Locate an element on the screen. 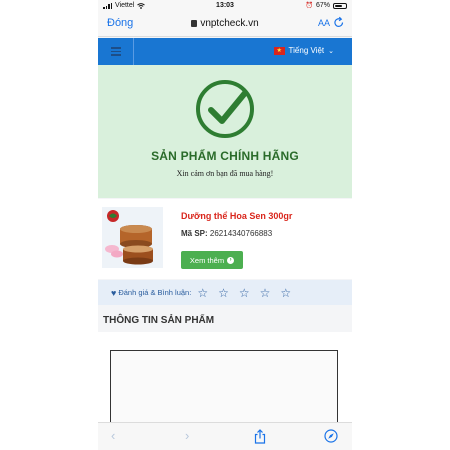 The width and height of the screenshot is (450, 450). info-section is located at coordinates (225, 386).